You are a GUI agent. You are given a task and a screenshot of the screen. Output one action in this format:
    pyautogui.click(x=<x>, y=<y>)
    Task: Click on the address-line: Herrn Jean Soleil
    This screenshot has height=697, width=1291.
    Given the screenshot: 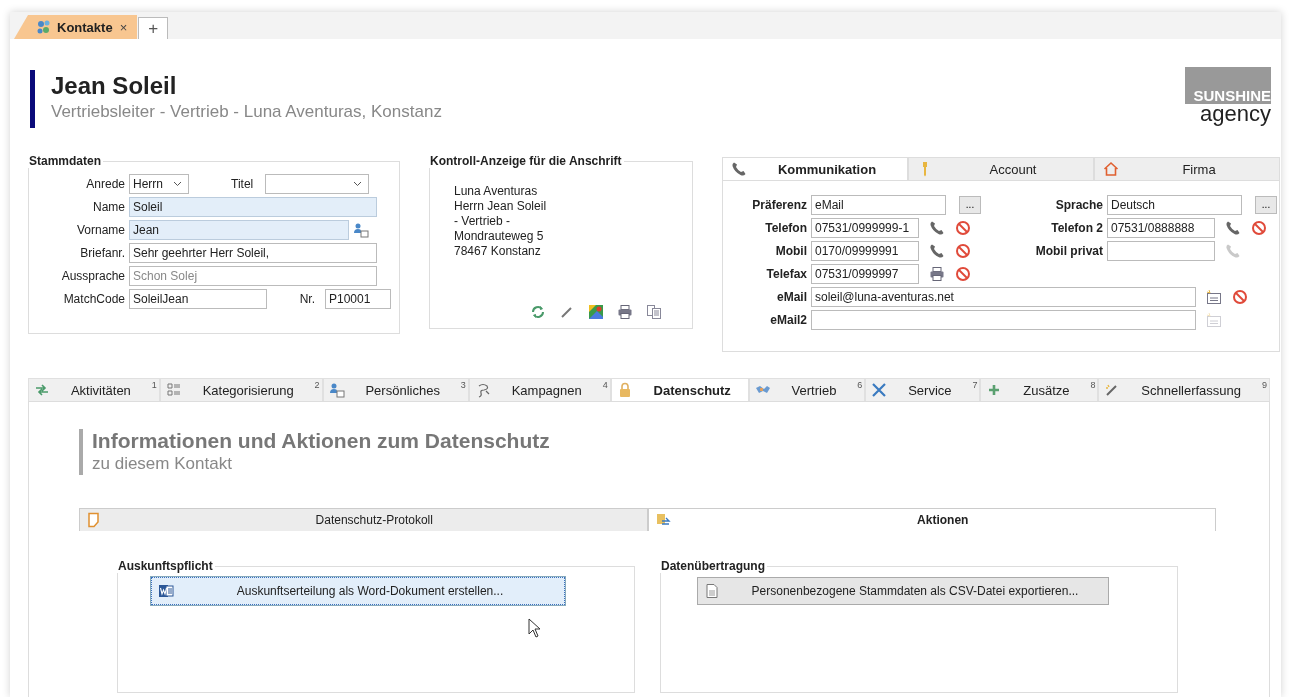 What is the action you would take?
    pyautogui.click(x=501, y=206)
    